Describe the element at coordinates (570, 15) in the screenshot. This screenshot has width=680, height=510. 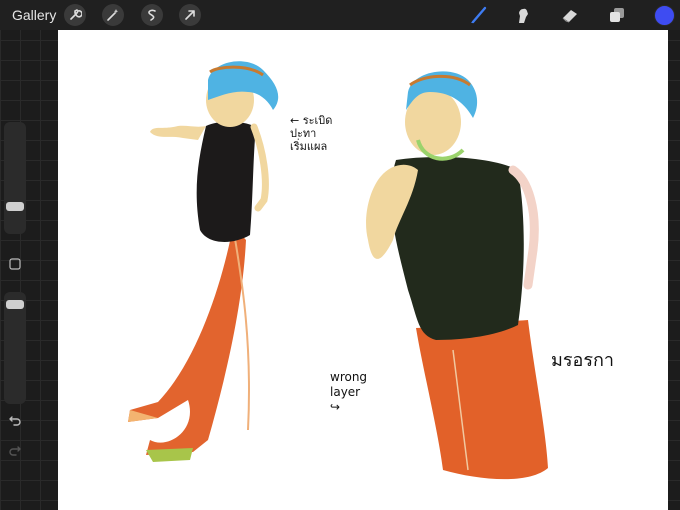
I see `eraser-icon` at that location.